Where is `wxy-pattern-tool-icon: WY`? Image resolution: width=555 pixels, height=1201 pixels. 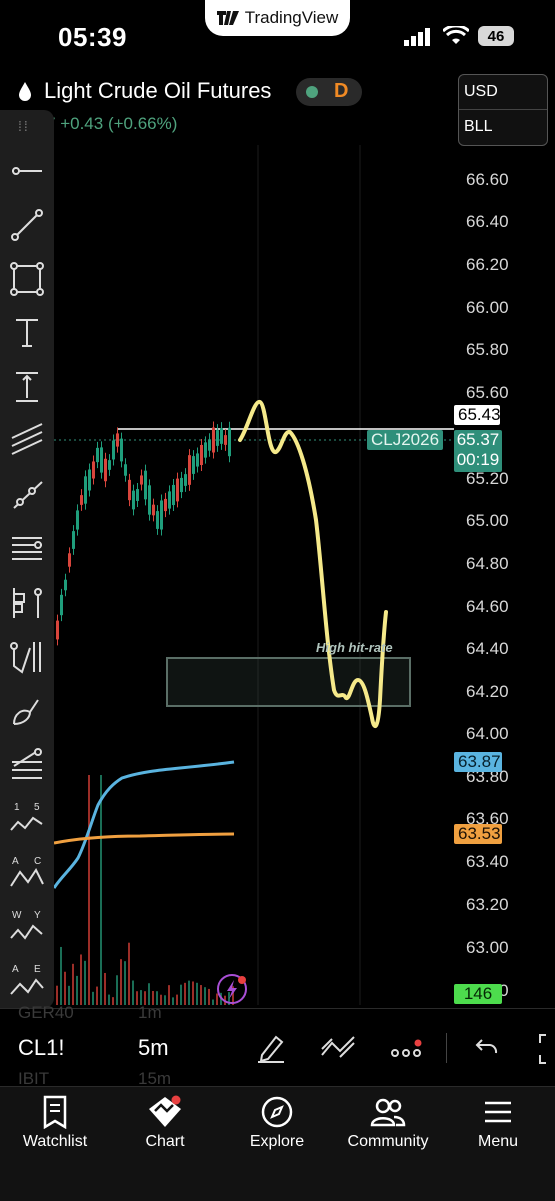
wxy-pattern-tool-icon: WY is located at coordinates (27, 927).